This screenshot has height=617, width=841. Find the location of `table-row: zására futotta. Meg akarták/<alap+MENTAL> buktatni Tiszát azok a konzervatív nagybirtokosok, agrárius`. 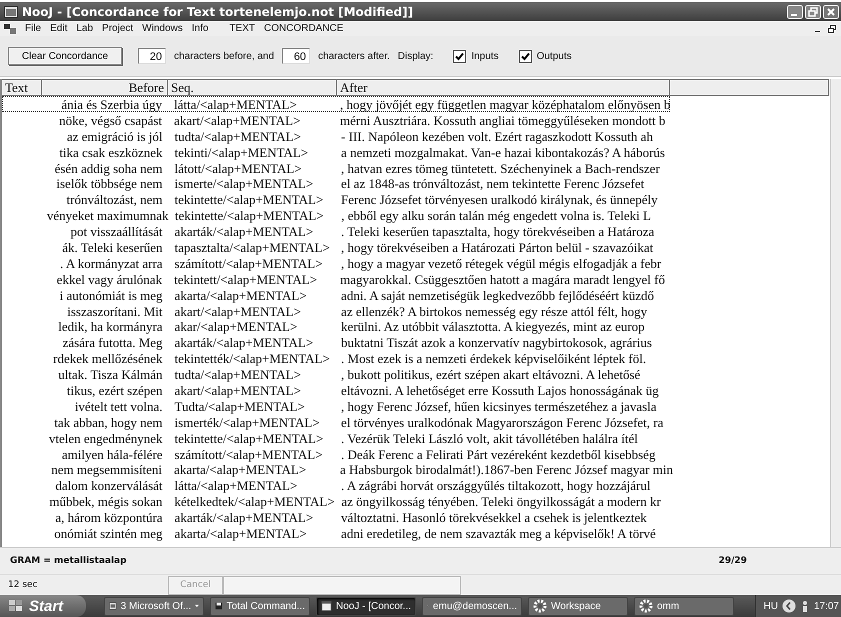

table-row: zására futotta. Meg akarták/<alap+MENTAL> buktatni Tiszát azok a konzervatív nagybirtokosok, agrárius is located at coordinates (336, 342).